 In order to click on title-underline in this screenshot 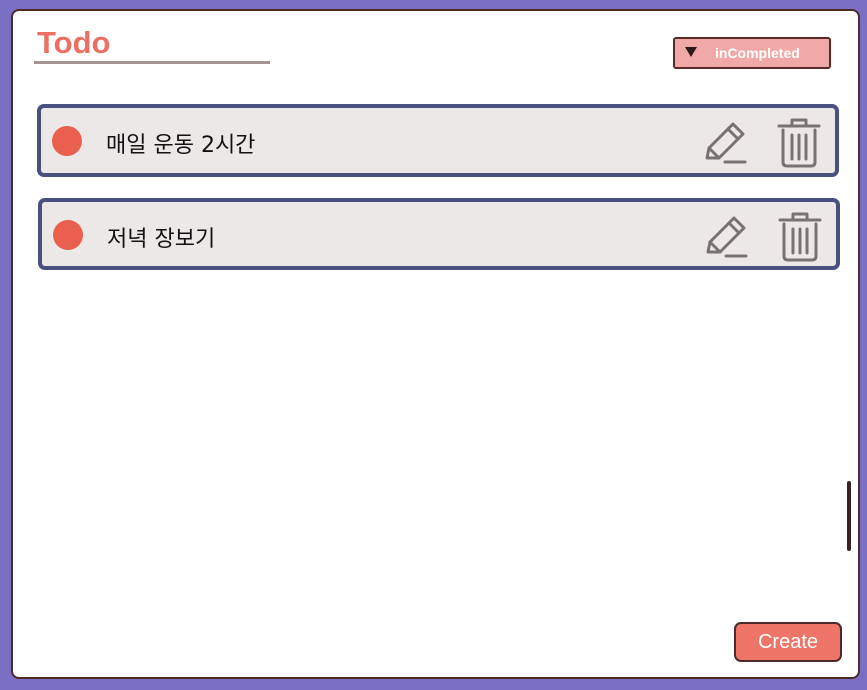, I will do `click(152, 62)`.